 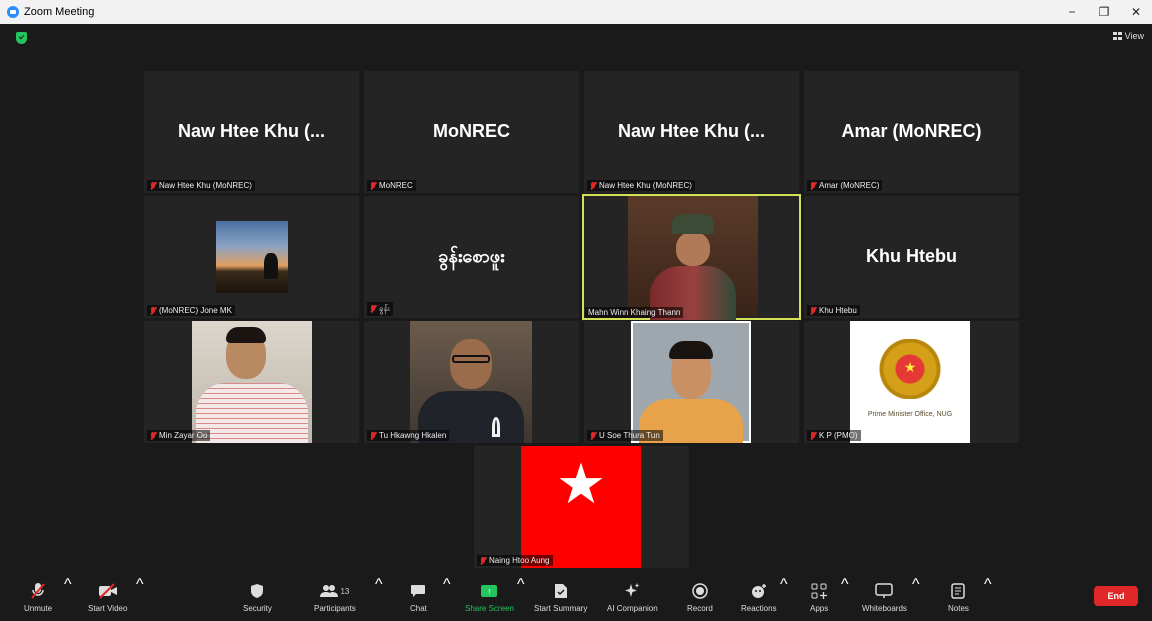 What do you see at coordinates (68, 598) in the screenshot?
I see `audio-options-caret: ^` at bounding box center [68, 598].